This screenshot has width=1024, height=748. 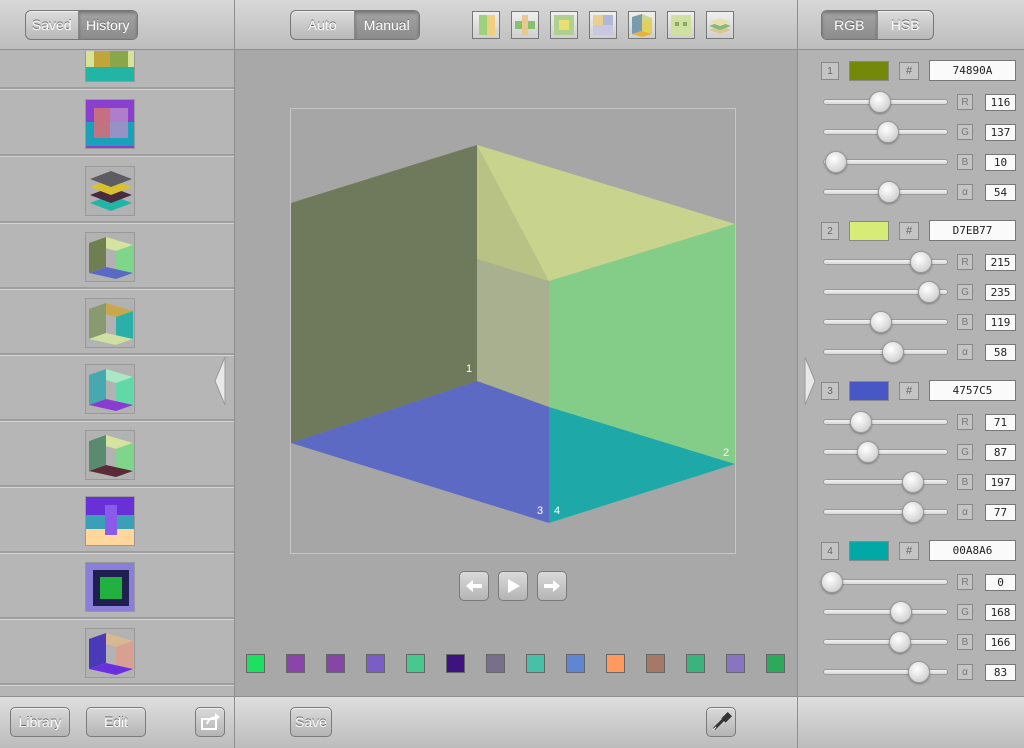 I want to click on channel-value-field: 54, so click(x=1000, y=192).